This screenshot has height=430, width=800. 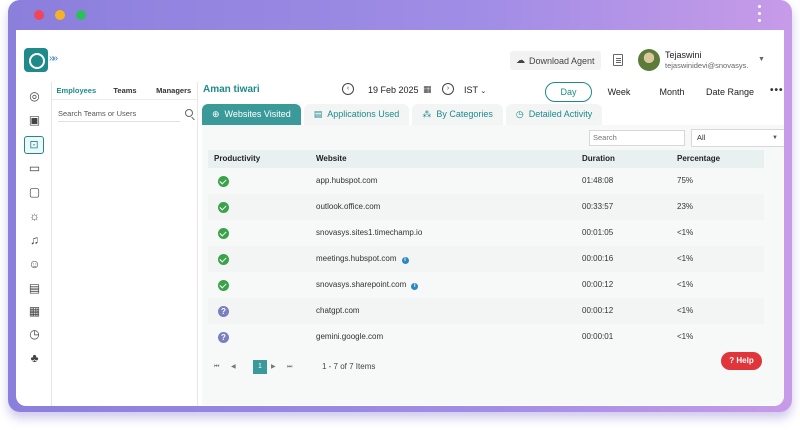 I want to click on alarm-icon: ♫, so click(x=34, y=240).